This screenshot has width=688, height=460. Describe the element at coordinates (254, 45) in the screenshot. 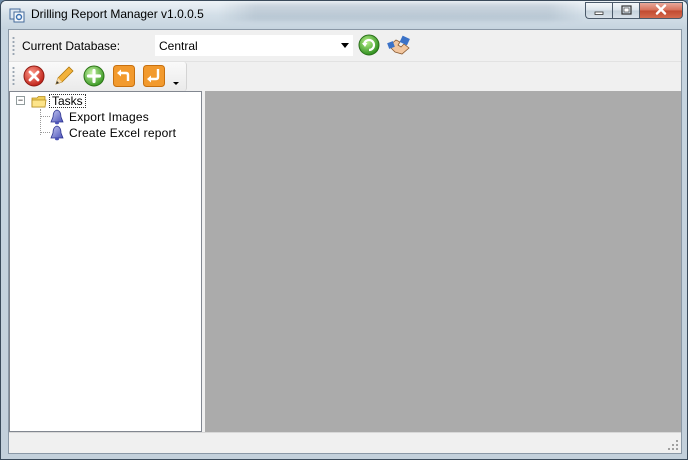

I see `database-select: Central` at that location.